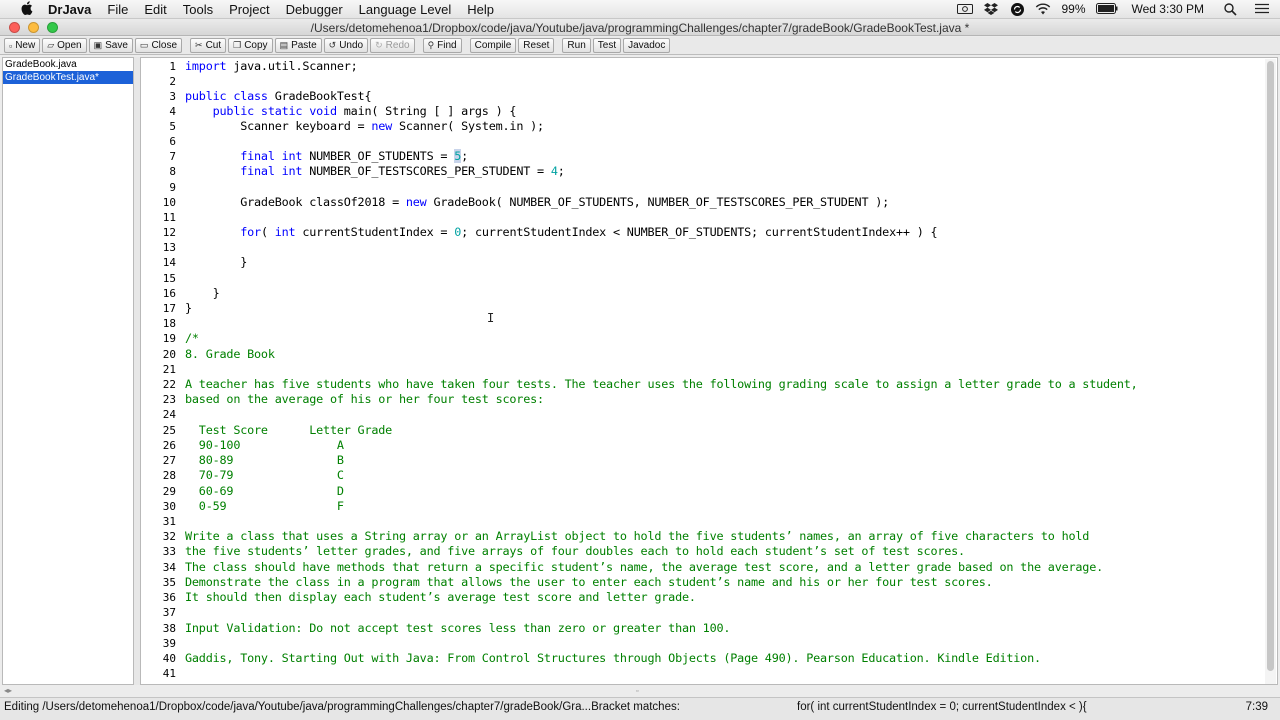 The width and height of the screenshot is (1280, 720). What do you see at coordinates (110, 45) in the screenshot?
I see `save-button: ▣ Save` at bounding box center [110, 45].